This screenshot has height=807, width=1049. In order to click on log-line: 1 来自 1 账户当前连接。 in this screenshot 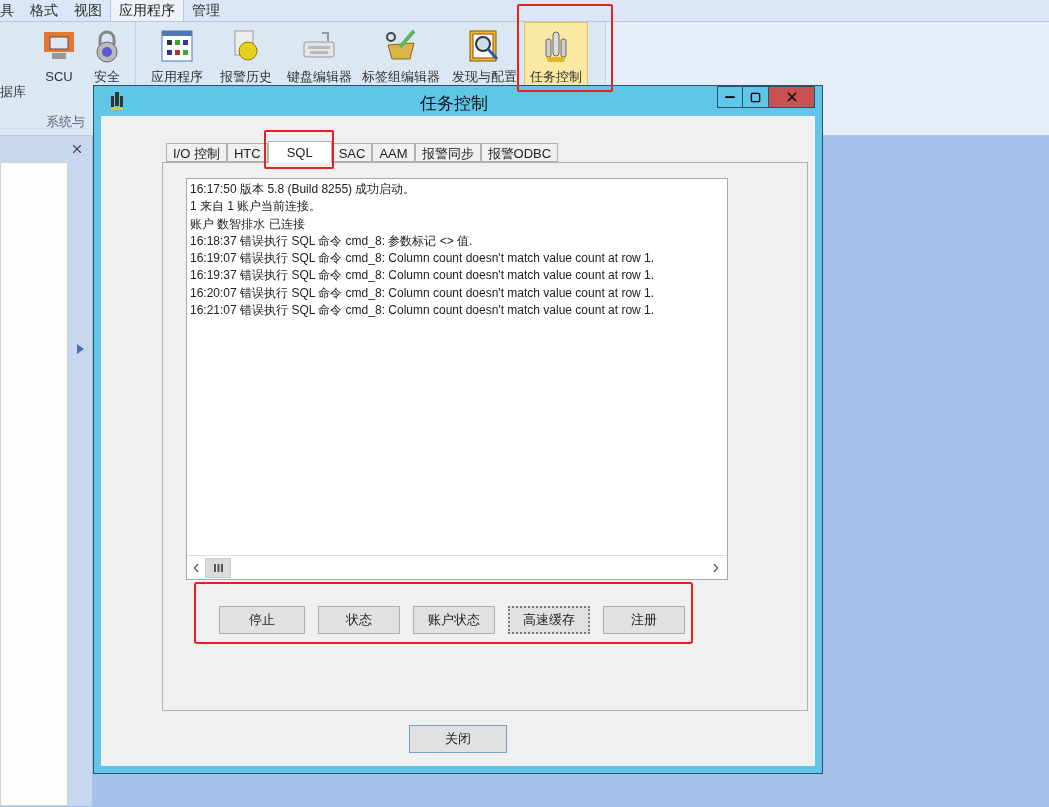, I will do `click(256, 207)`.